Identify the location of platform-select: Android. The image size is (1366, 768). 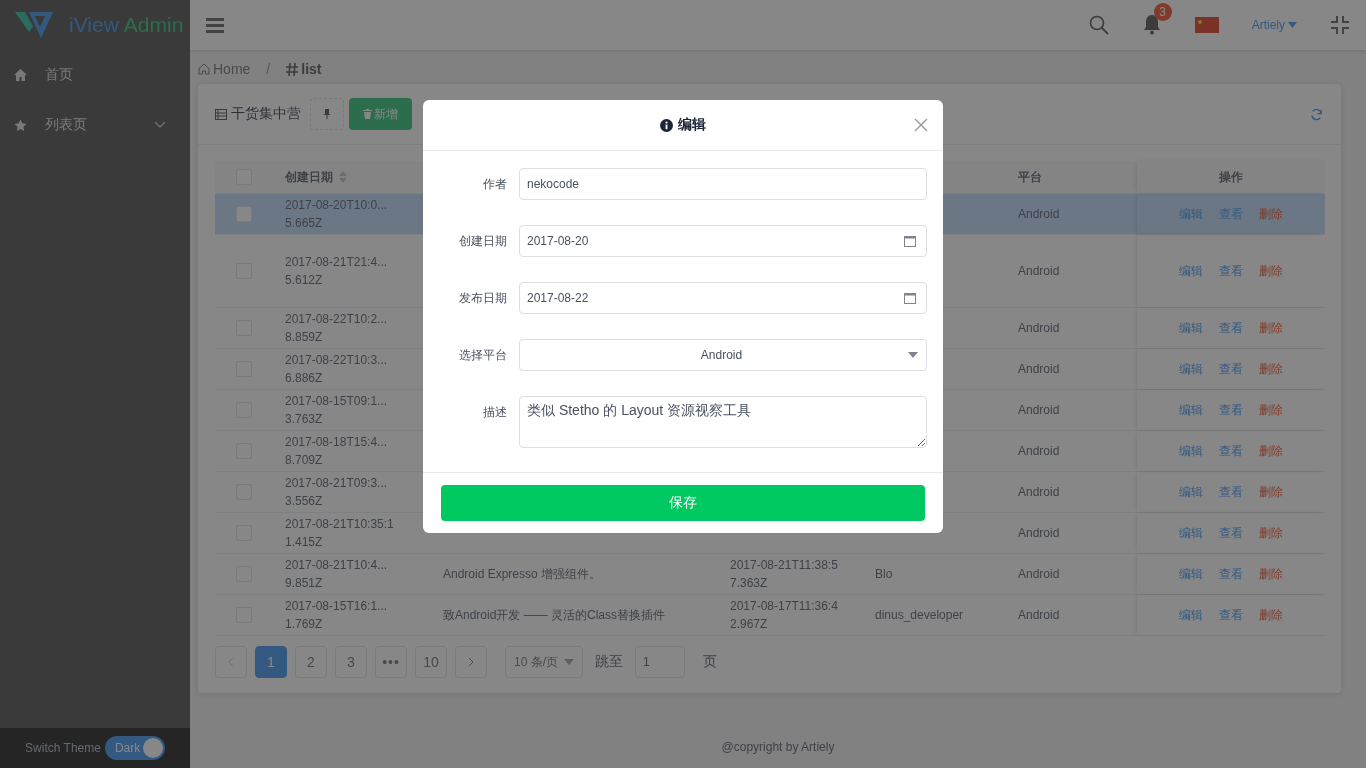
(723, 355).